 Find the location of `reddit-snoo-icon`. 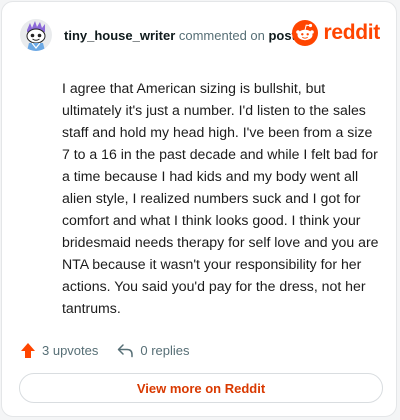

reddit-snoo-icon is located at coordinates (305, 33).